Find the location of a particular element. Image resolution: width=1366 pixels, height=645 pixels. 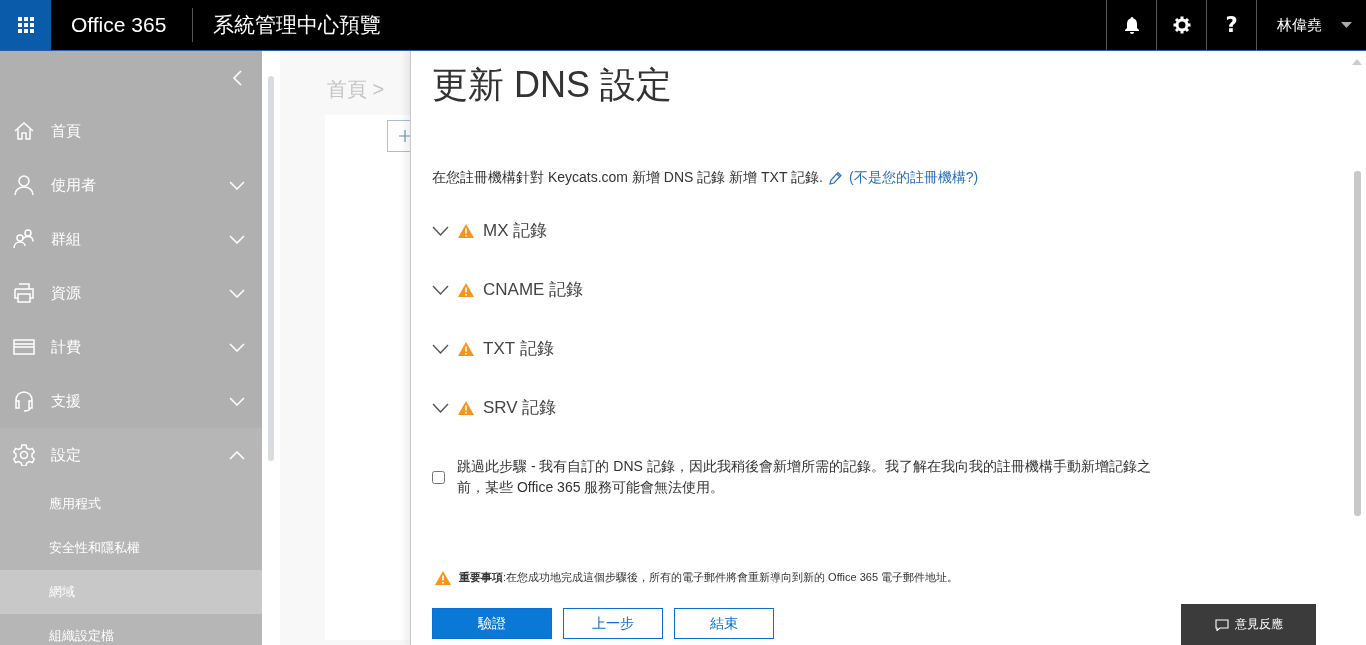

waffle-icon is located at coordinates (25, 25).